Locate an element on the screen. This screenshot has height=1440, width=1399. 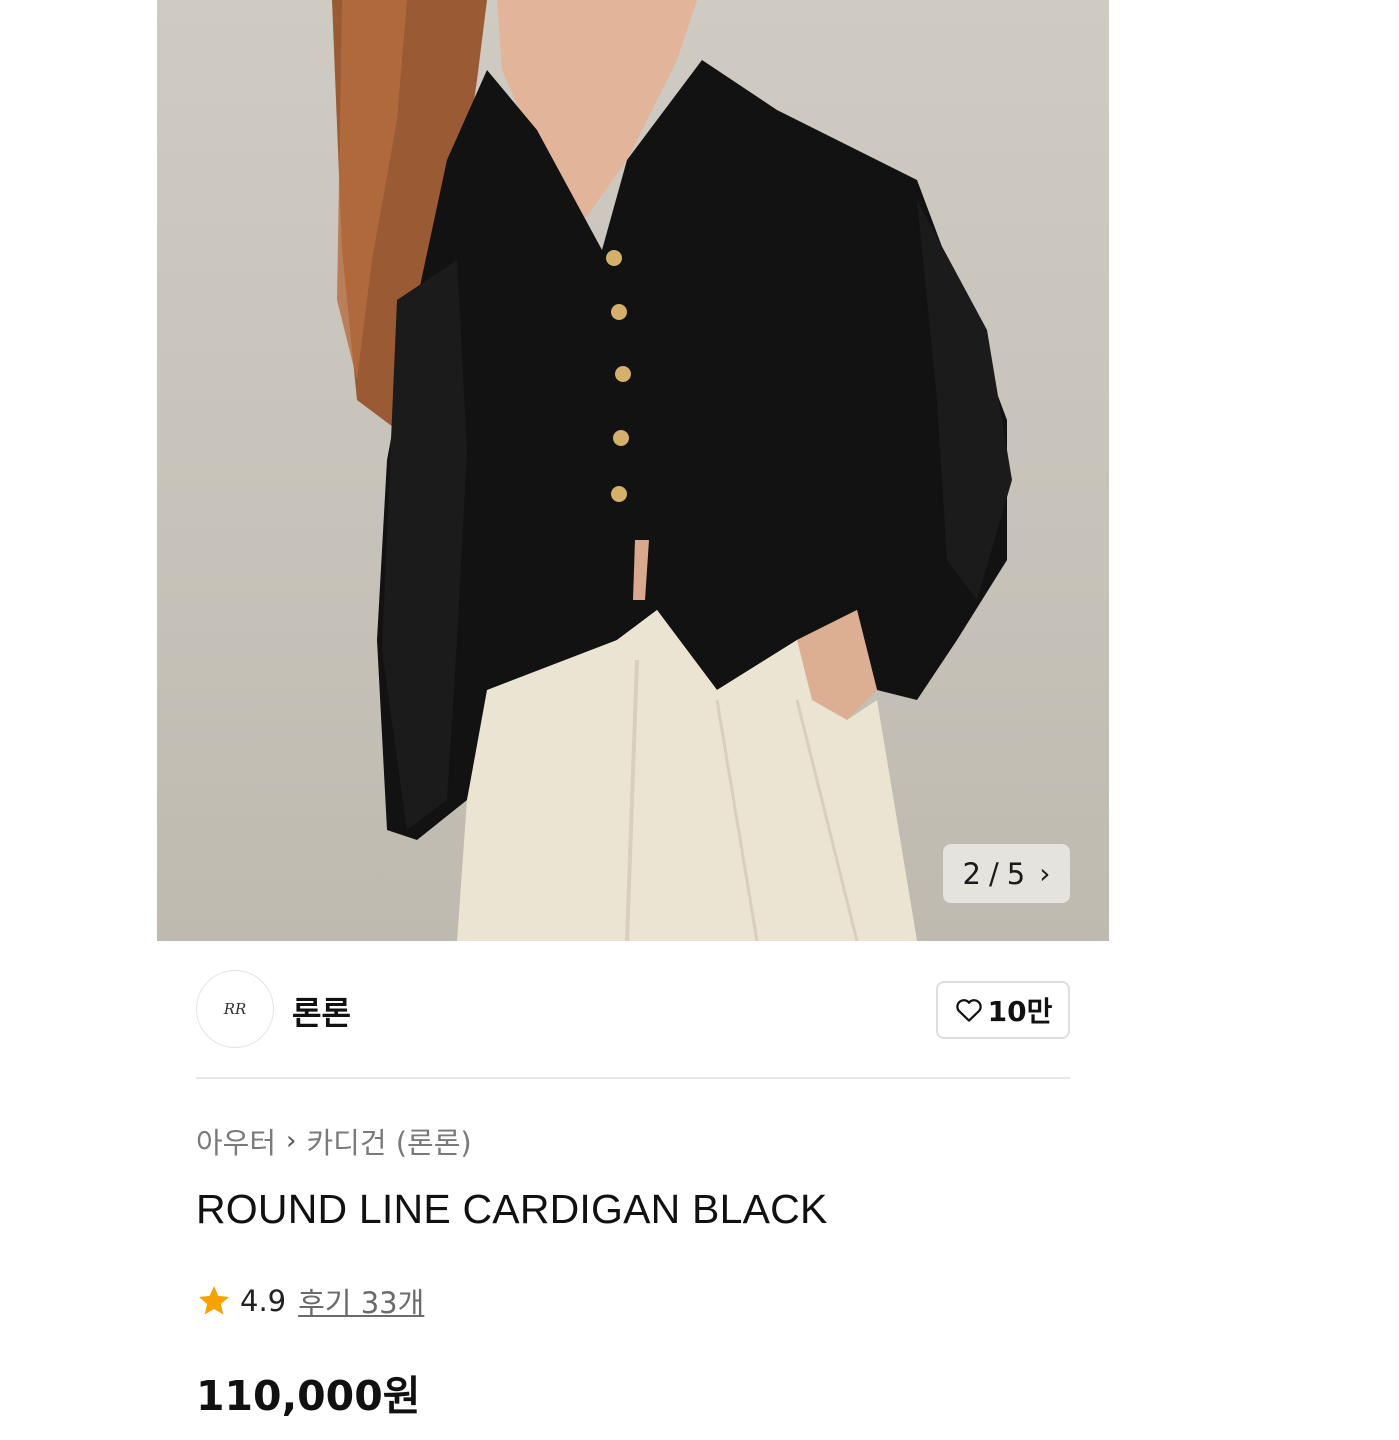
brand-logo-text: RR is located at coordinates (235, 1009).